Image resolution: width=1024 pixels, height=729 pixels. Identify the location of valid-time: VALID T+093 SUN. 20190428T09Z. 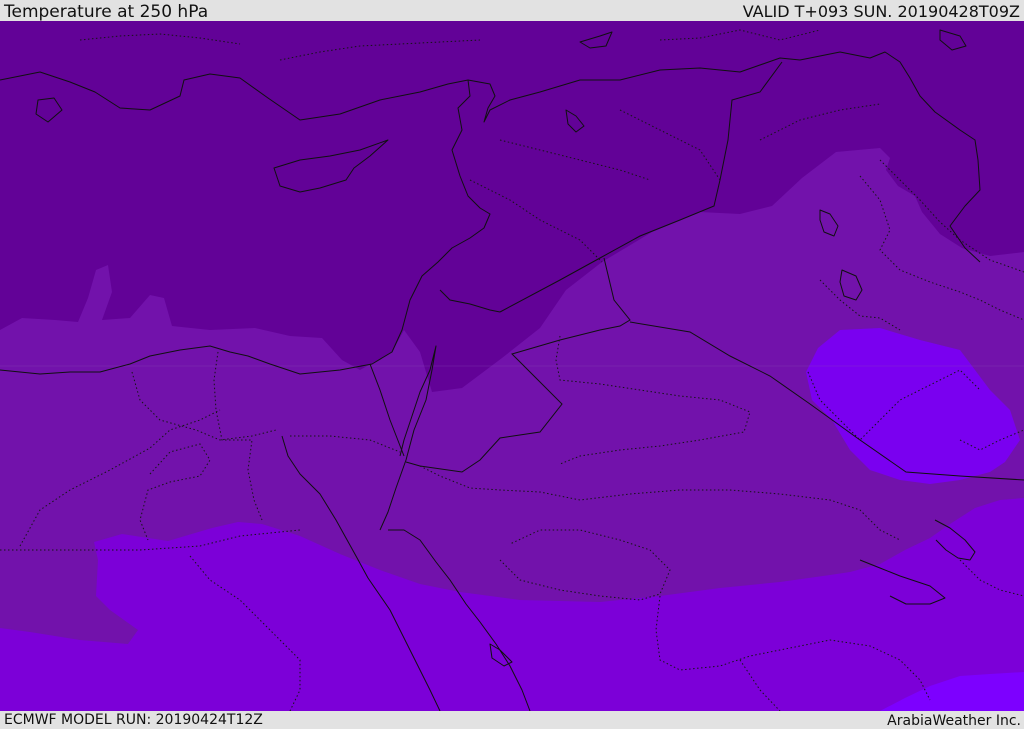
(881, 11).